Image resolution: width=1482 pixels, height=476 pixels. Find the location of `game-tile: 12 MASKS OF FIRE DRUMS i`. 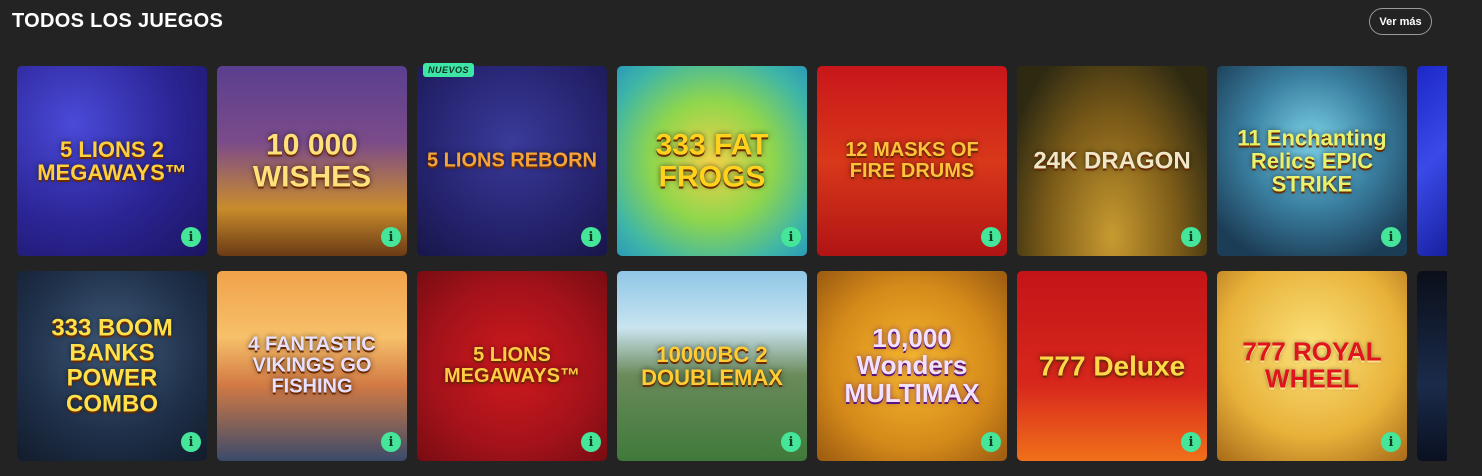

game-tile: 12 MASKS OF FIRE DRUMS i is located at coordinates (912, 161).